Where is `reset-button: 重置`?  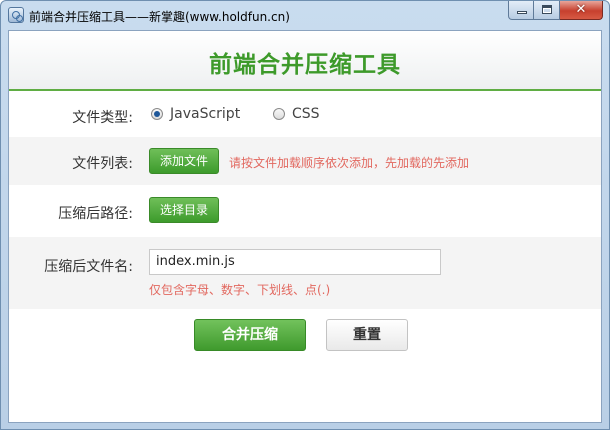
reset-button: 重置 is located at coordinates (367, 335).